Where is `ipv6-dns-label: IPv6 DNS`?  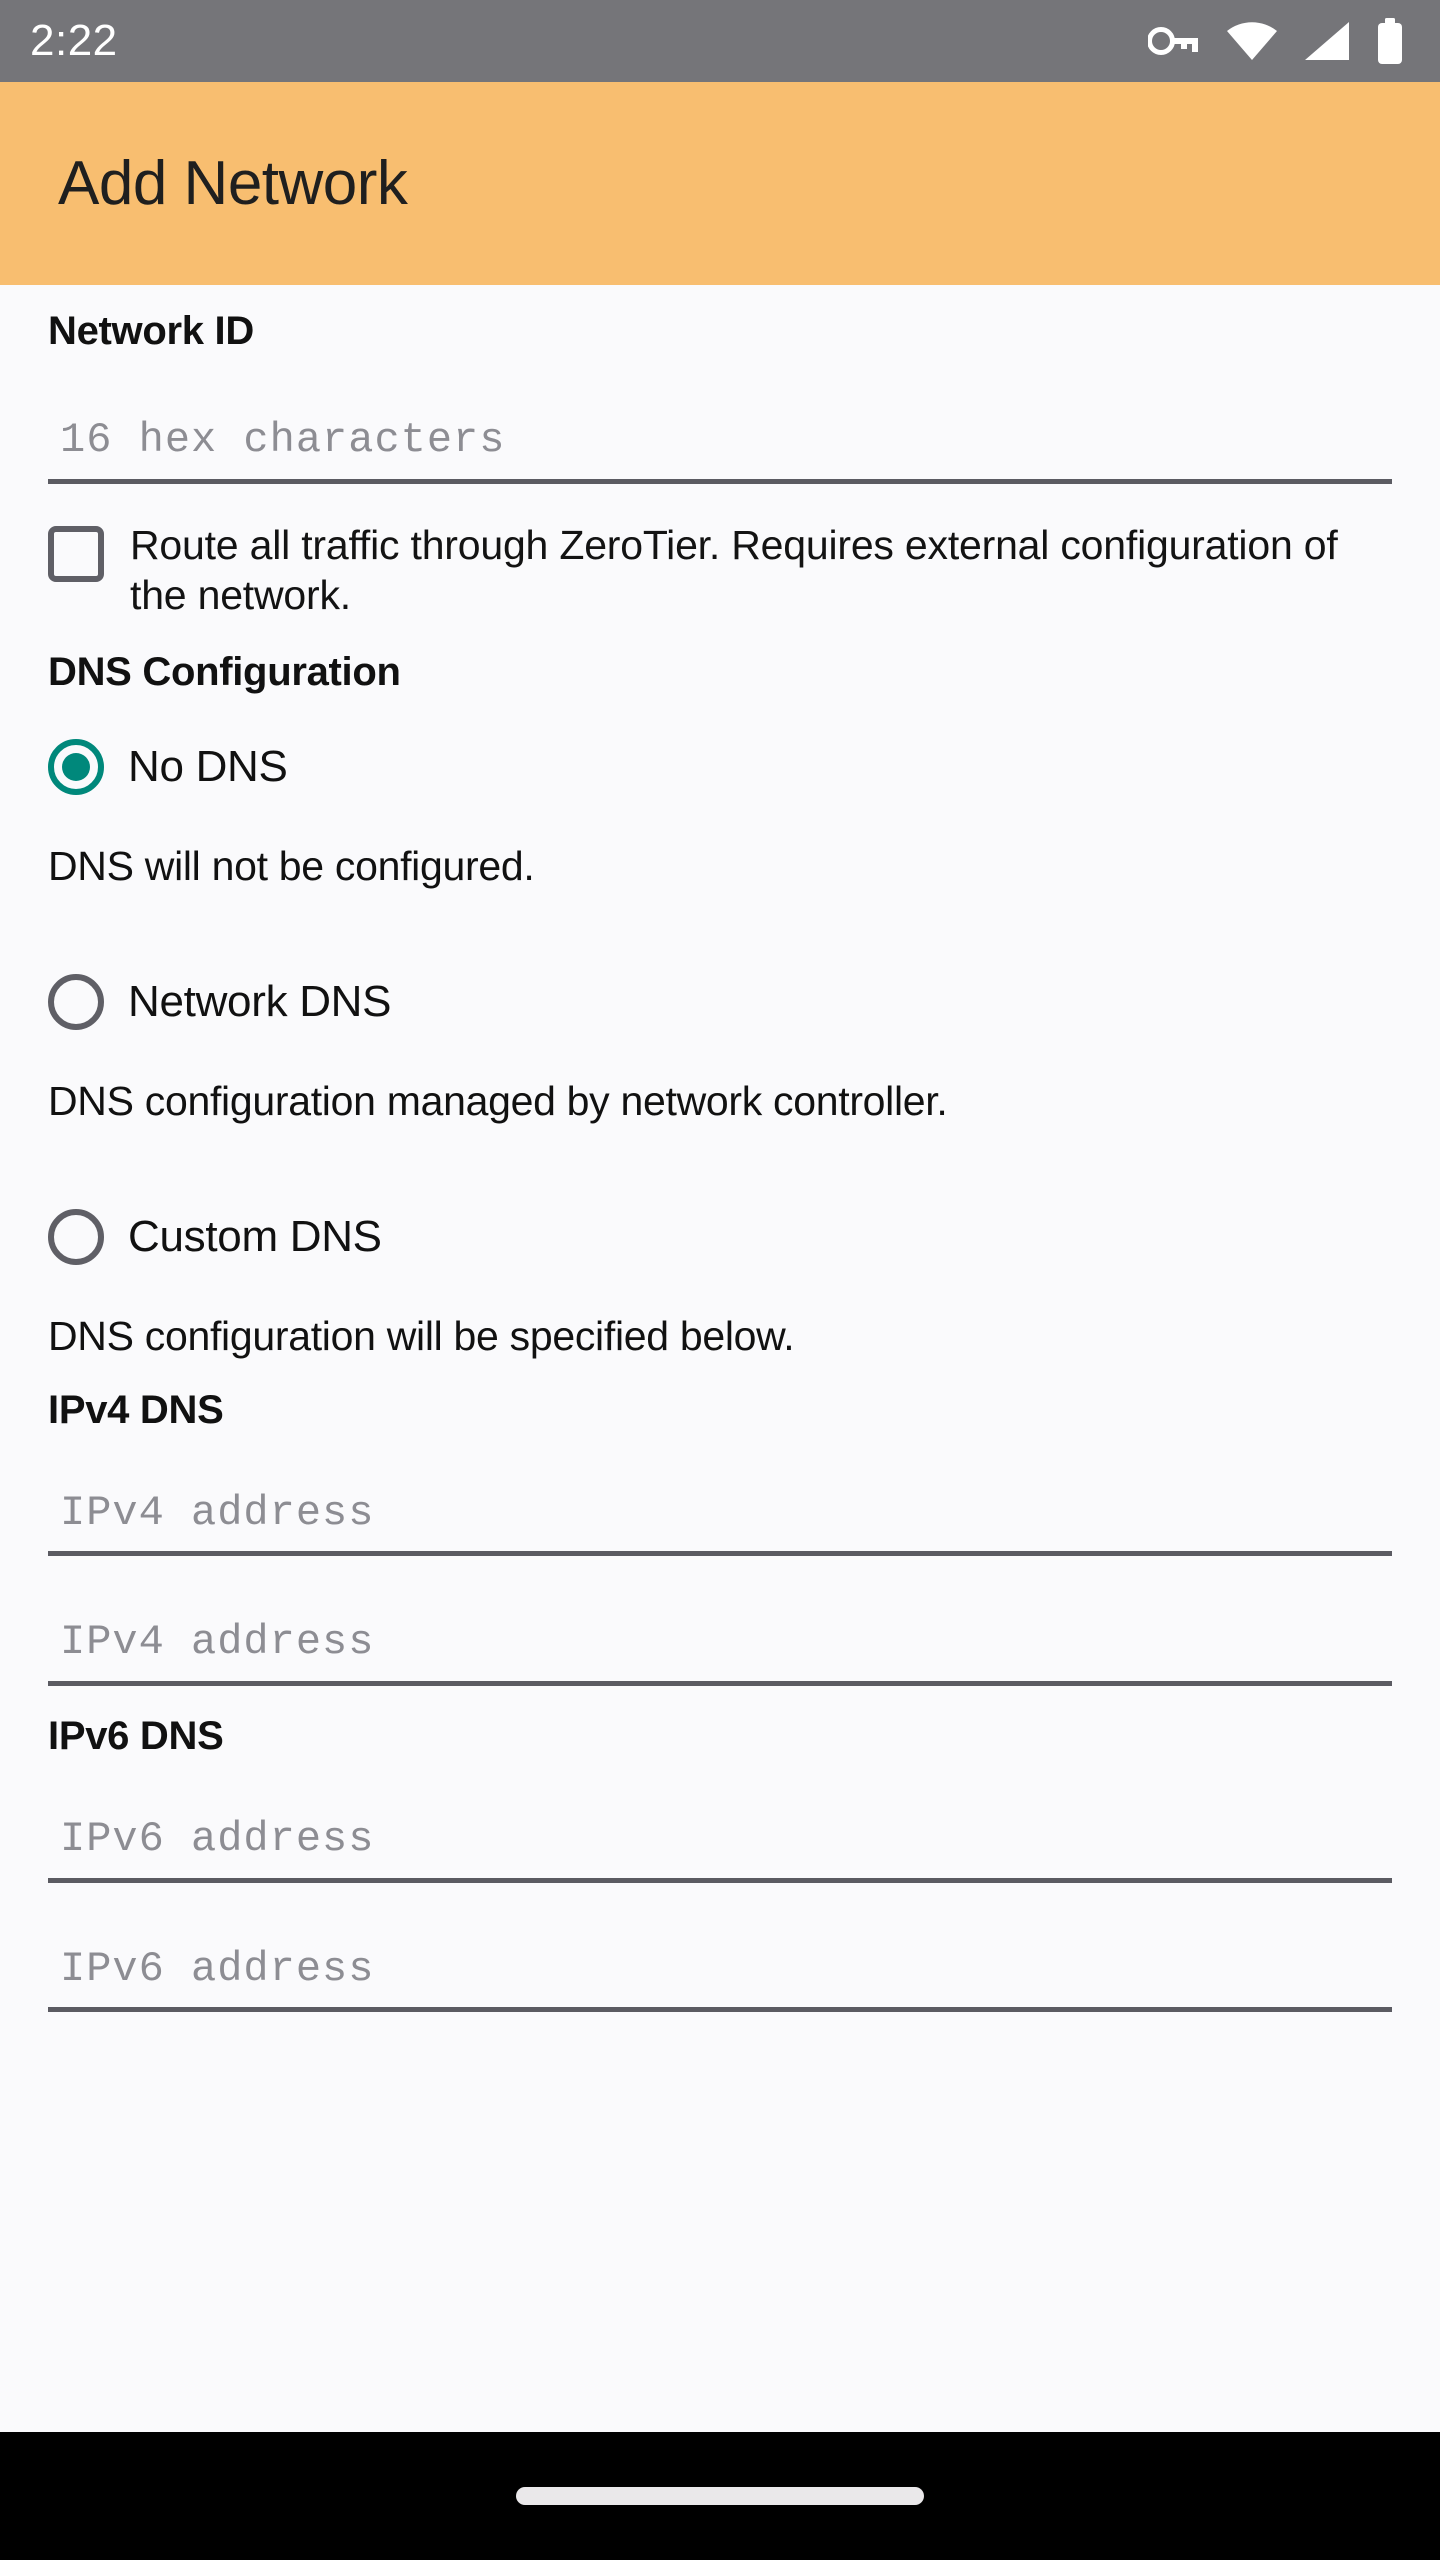 ipv6-dns-label: IPv6 DNS is located at coordinates (136, 1736).